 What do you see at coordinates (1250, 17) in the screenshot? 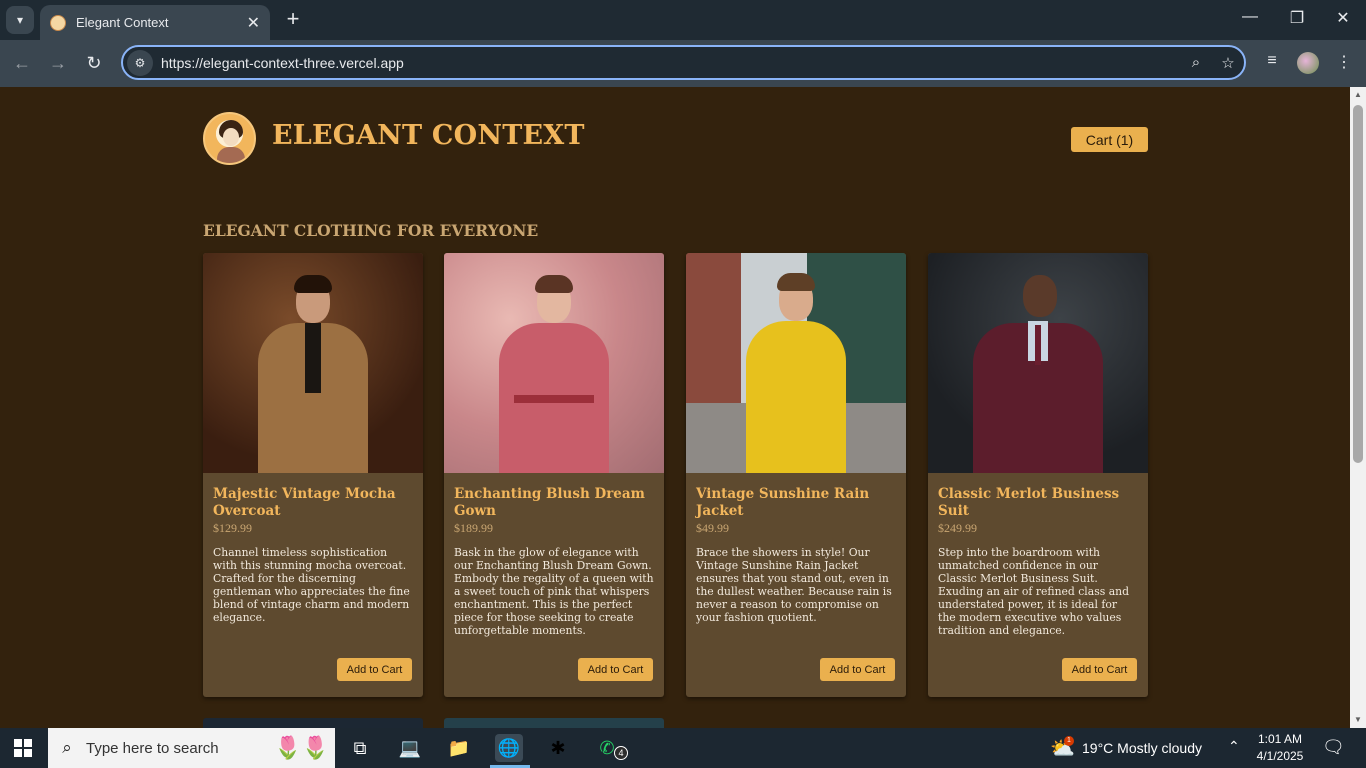
I see `minimize-icon: —` at bounding box center [1250, 17].